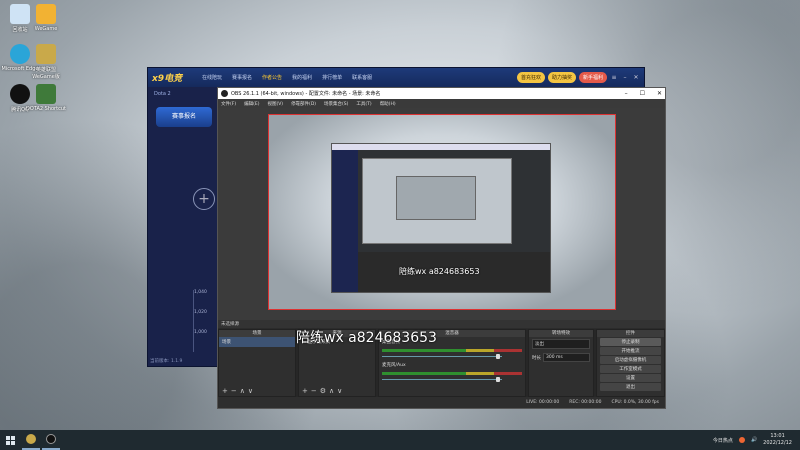 This screenshot has width=800, height=450. I want to click on overlay-watermark: 陪练wx a824683653, so click(366, 338).